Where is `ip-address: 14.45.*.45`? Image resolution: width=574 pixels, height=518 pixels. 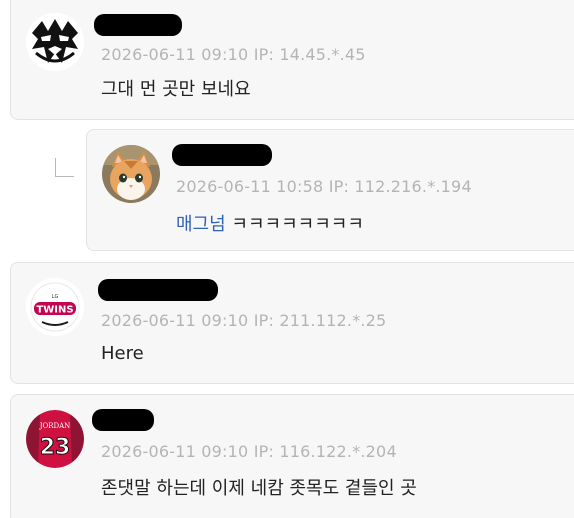
ip-address: 14.45.*.45 is located at coordinates (322, 54).